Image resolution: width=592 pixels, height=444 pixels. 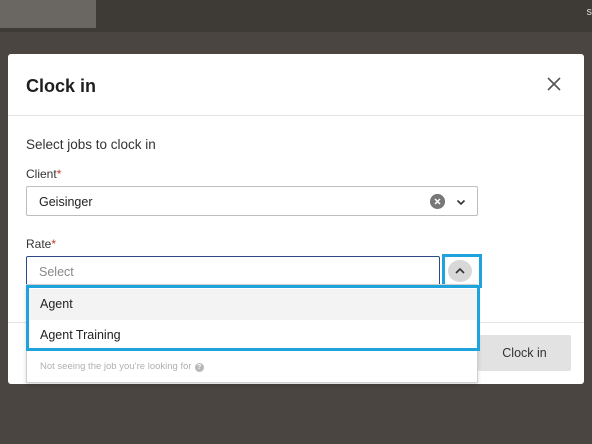 What do you see at coordinates (460, 271) in the screenshot?
I see `chevron-up-icon` at bounding box center [460, 271].